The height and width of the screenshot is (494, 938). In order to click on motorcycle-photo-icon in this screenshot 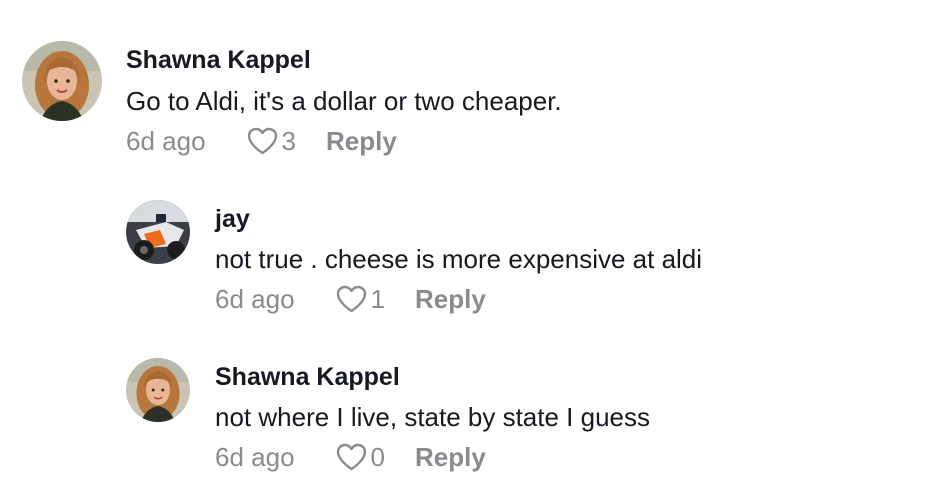, I will do `click(158, 232)`.